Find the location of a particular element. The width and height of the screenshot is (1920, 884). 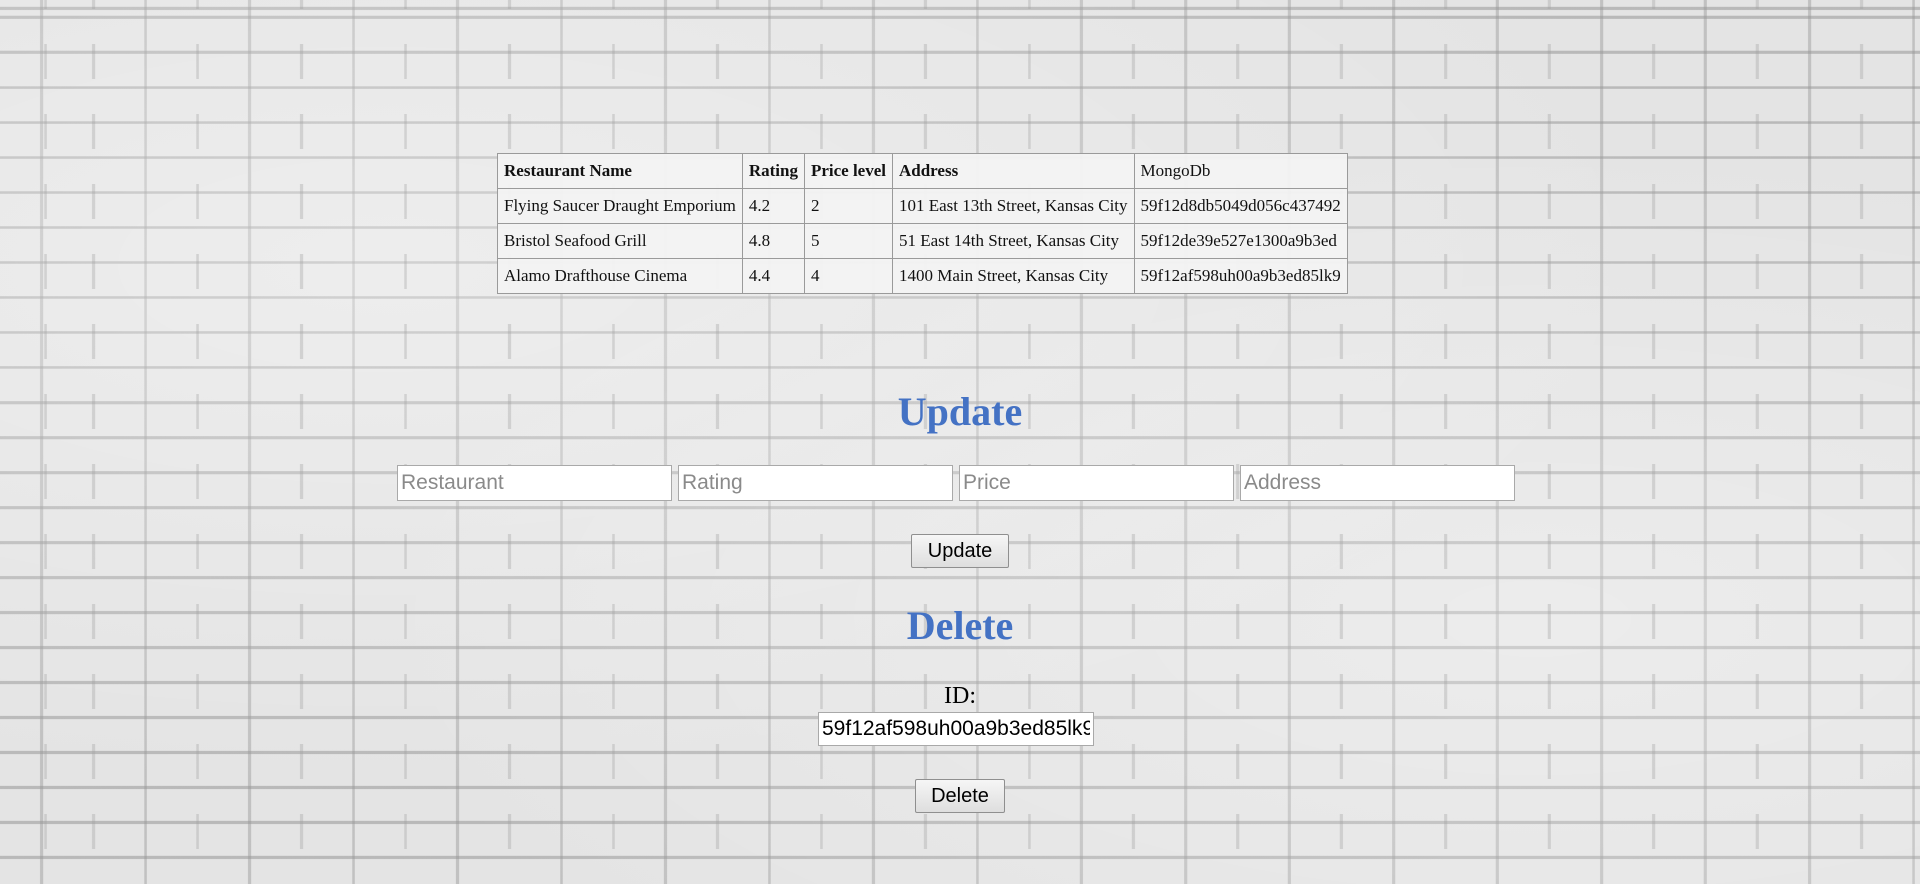

header-price-level: Price level is located at coordinates (848, 171).